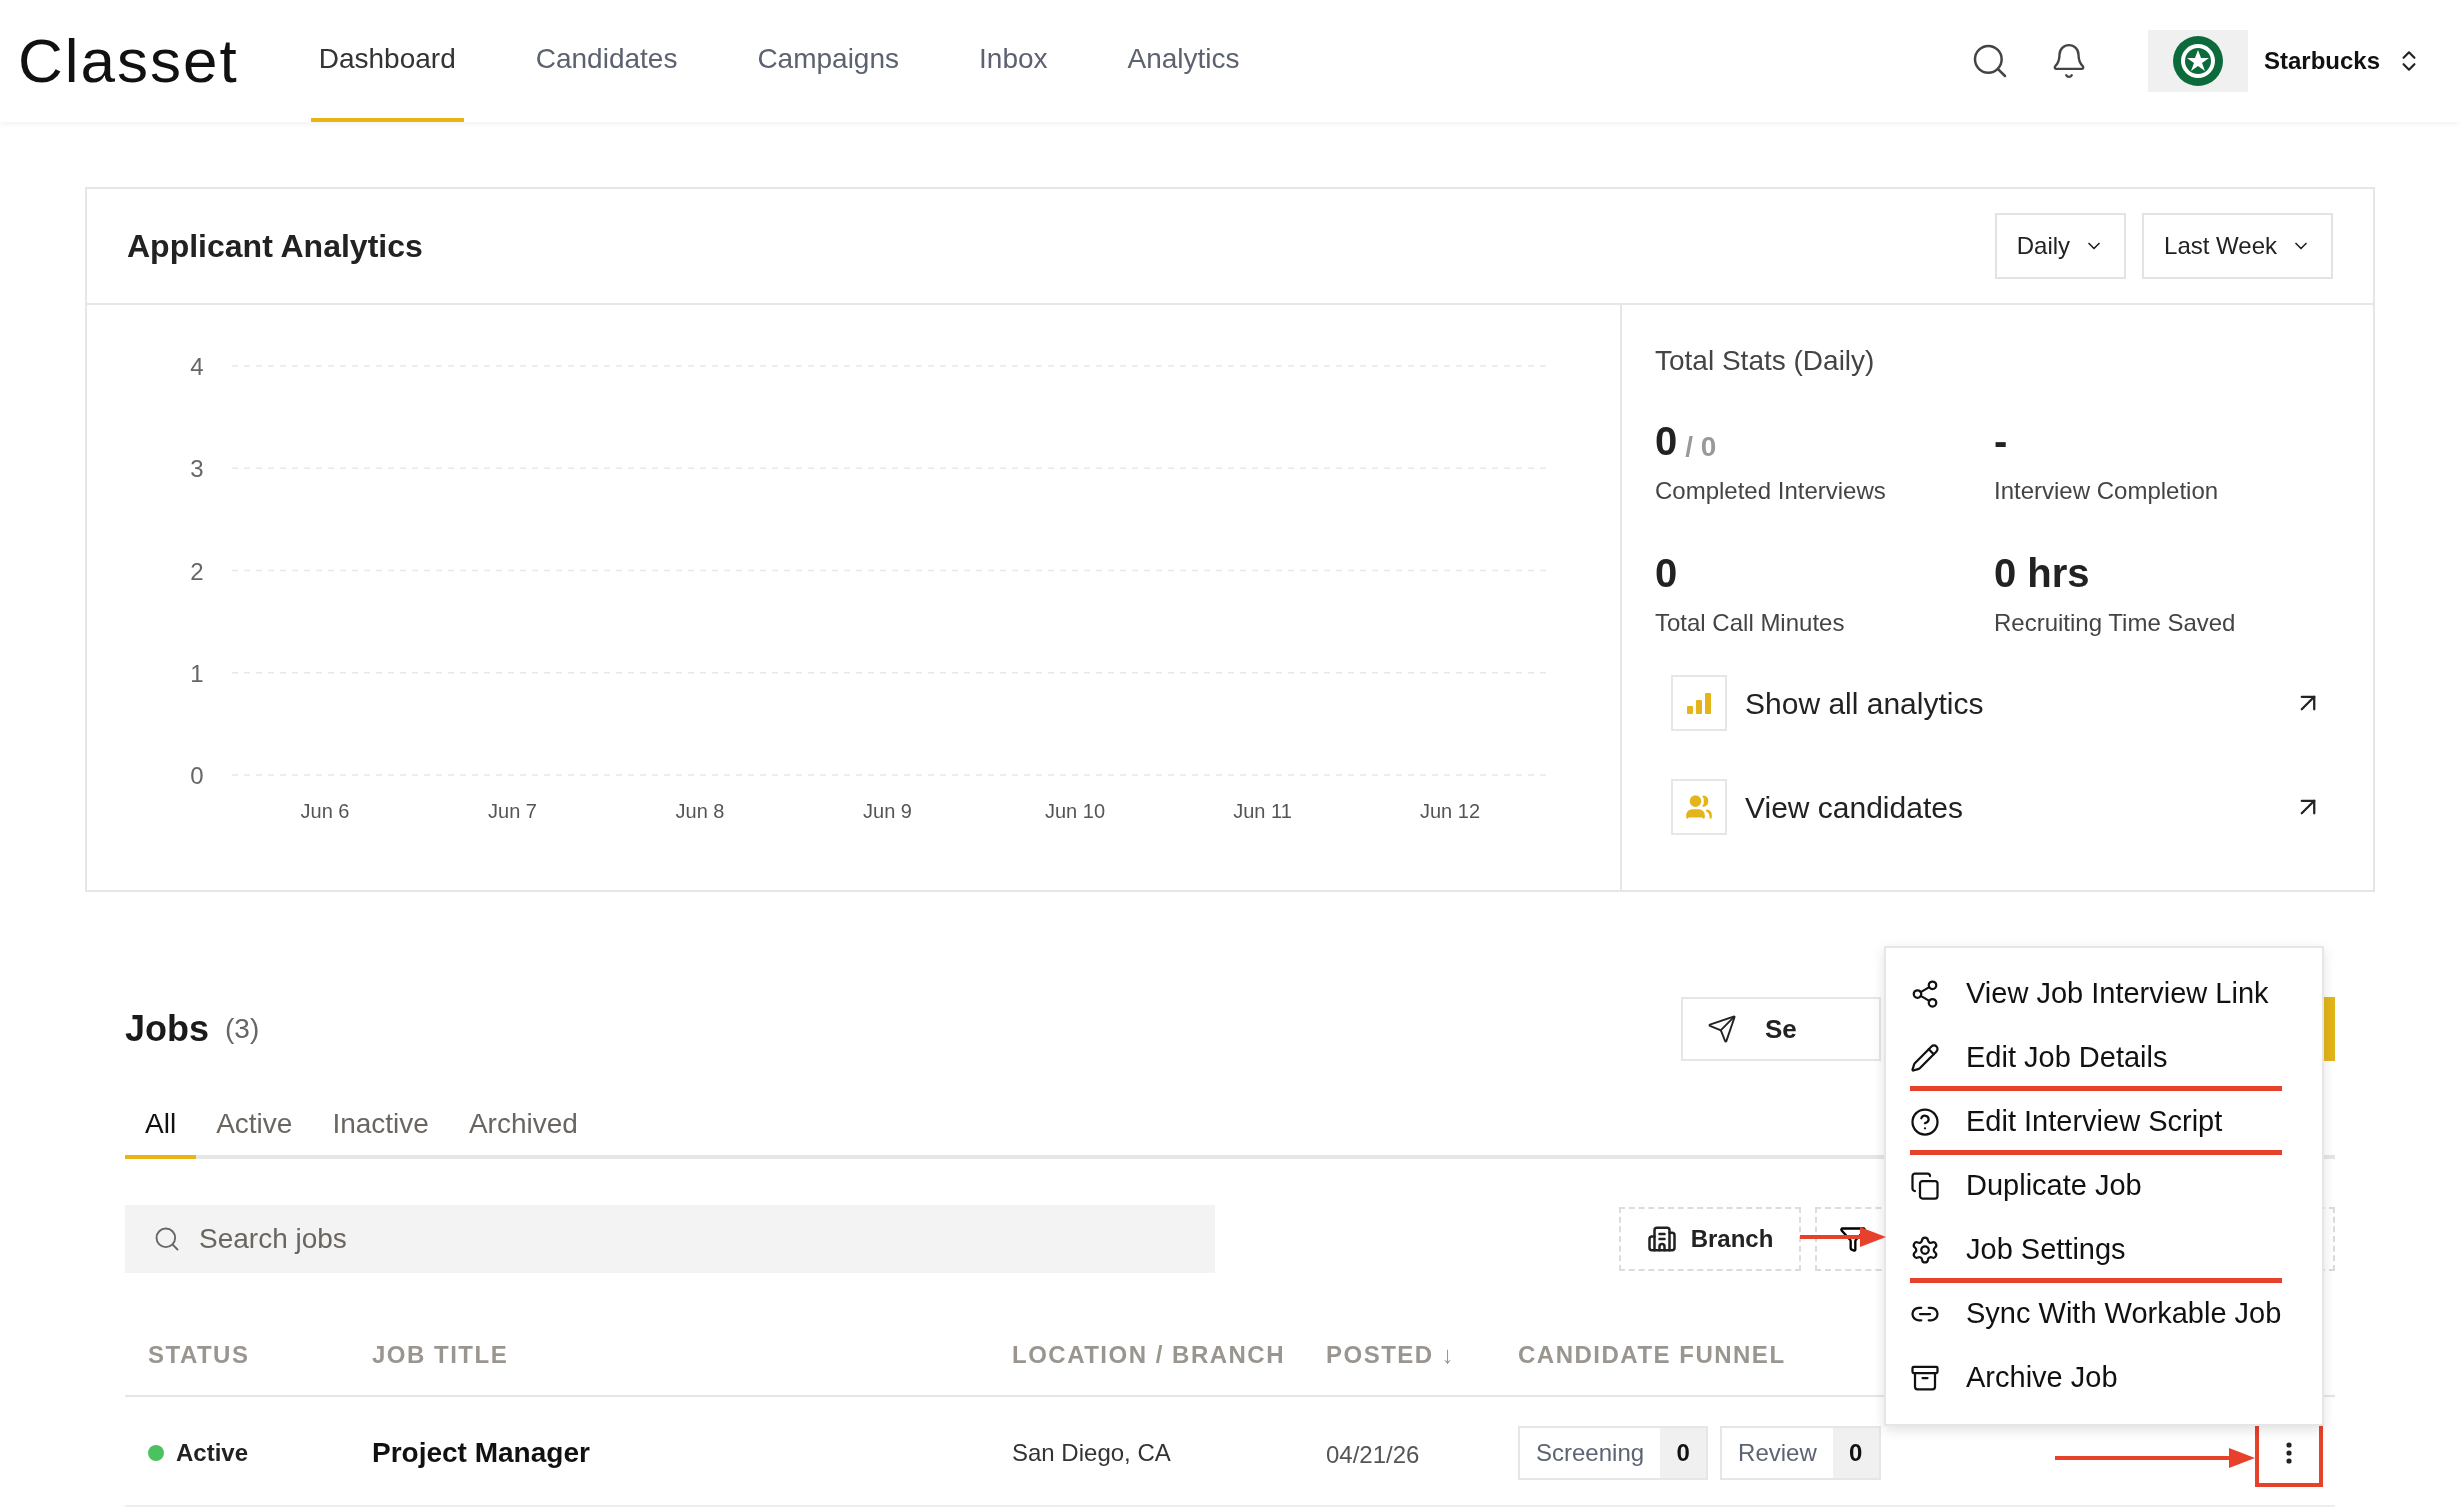 Image resolution: width=2460 pixels, height=1510 pixels. I want to click on nav-tab: Analytics, so click(1183, 61).